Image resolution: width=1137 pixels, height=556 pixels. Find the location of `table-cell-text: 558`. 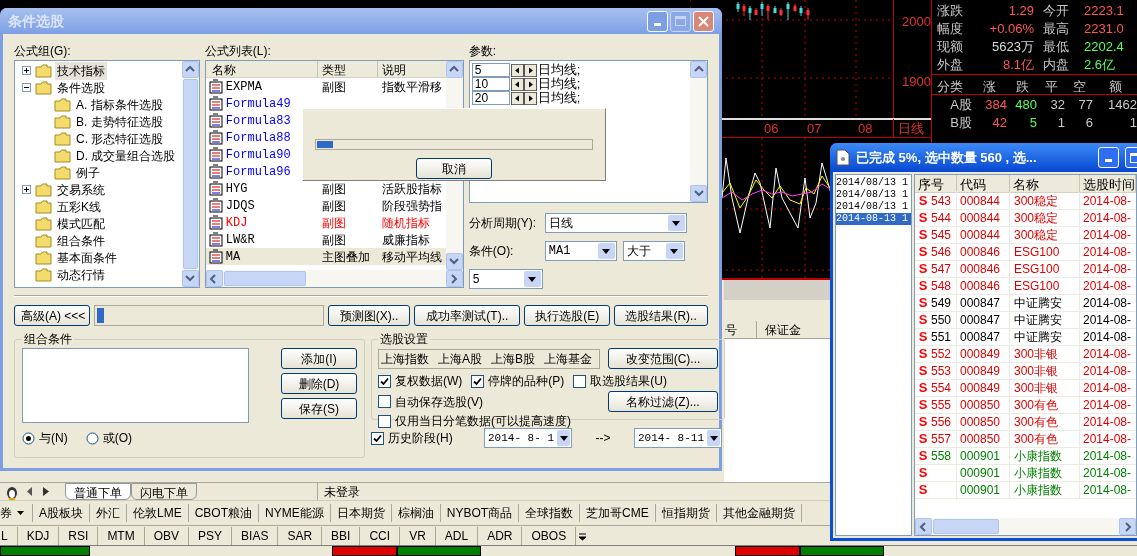

table-cell-text: 558 is located at coordinates (941, 456).